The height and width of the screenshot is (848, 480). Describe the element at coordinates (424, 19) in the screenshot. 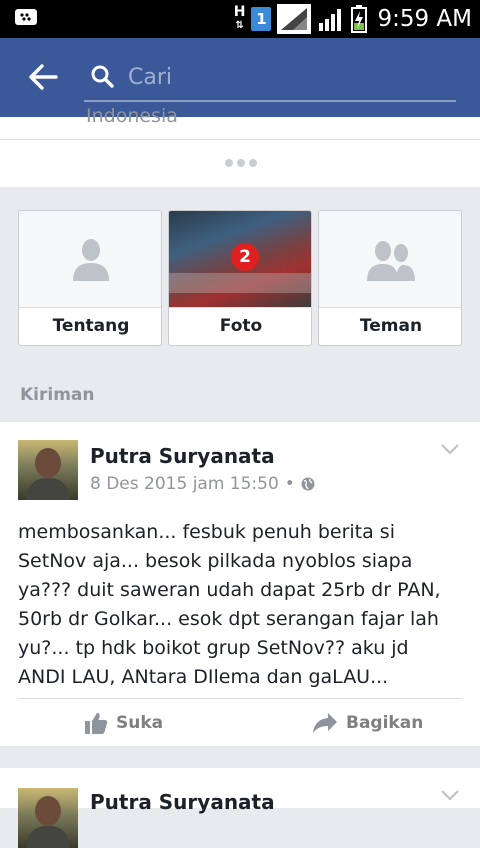

I see `clock: 9:59 AM` at that location.